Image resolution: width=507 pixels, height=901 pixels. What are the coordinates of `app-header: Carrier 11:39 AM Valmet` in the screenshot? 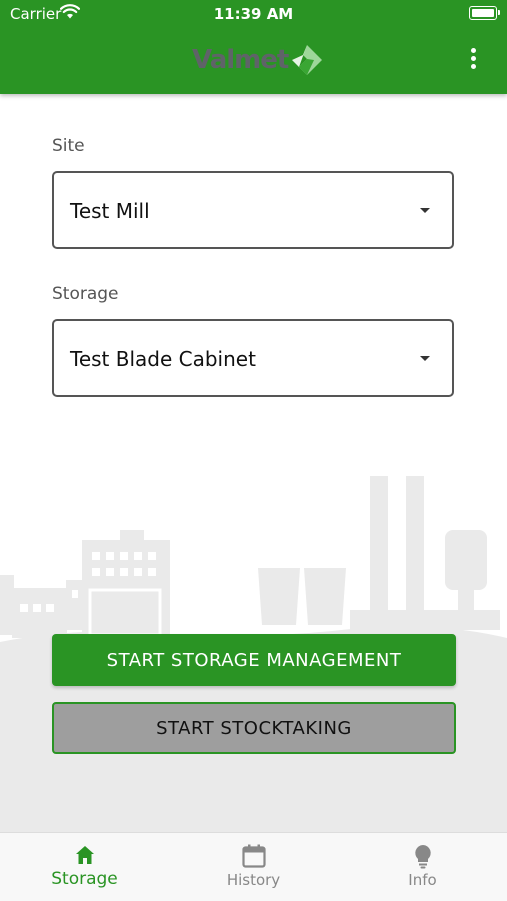 It's located at (253, 47).